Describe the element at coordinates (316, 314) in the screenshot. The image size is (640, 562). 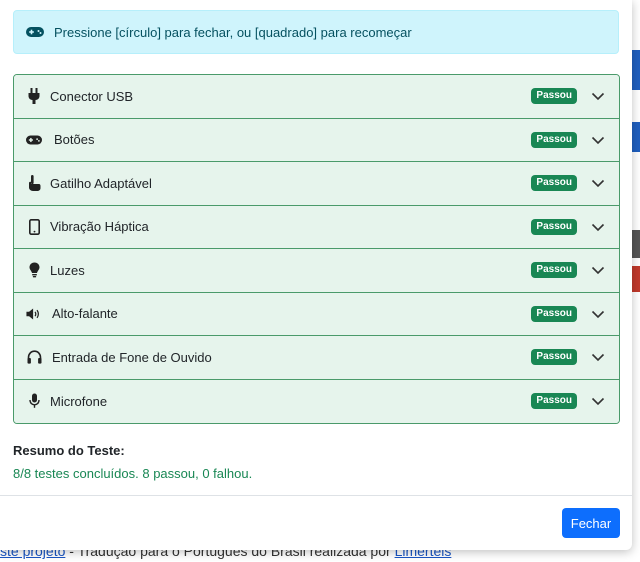
I see `test-item-speaker: Alto-falante Passou` at that location.